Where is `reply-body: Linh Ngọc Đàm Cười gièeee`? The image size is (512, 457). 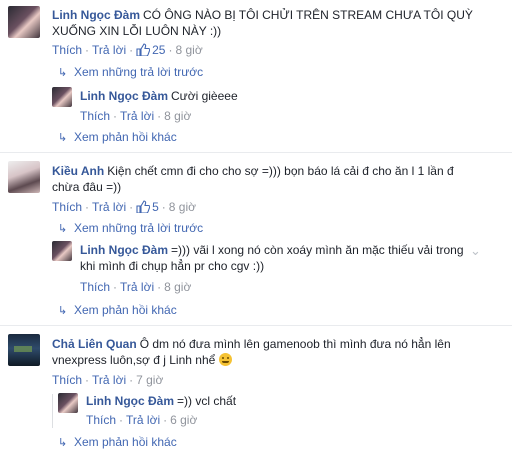
reply-body: Linh Ngọc Đàm Cười gièeee is located at coordinates (280, 96).